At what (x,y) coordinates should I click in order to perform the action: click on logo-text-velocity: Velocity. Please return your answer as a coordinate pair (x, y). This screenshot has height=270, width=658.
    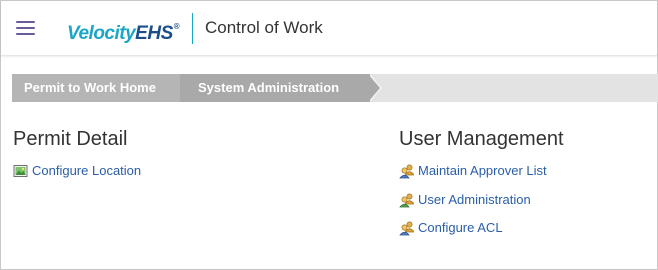
    Looking at the image, I should click on (101, 33).